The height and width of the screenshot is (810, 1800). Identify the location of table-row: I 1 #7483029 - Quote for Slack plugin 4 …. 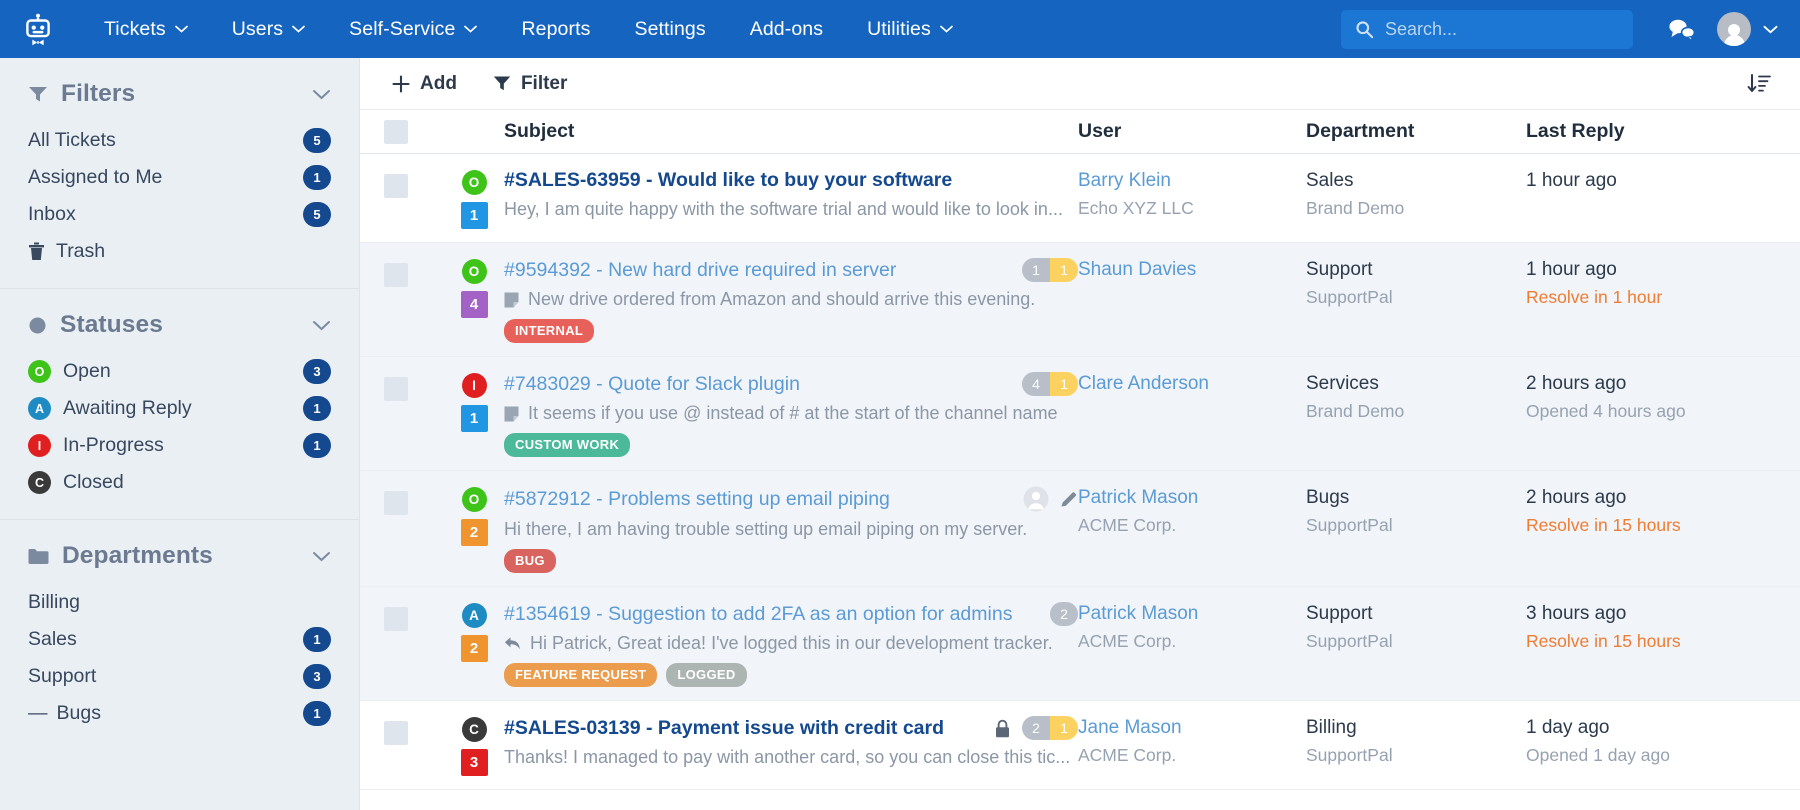
(1080, 414).